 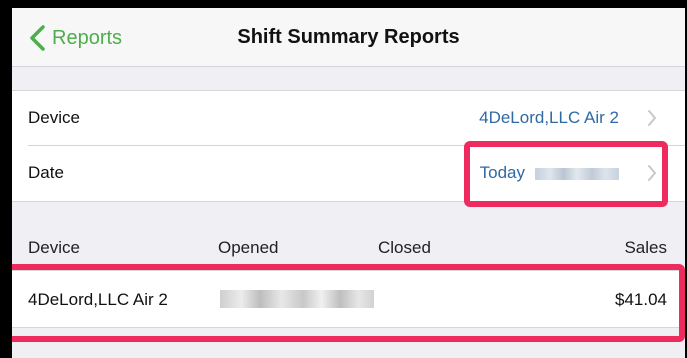 What do you see at coordinates (348, 118) in the screenshot?
I see `device-cell: Device 4DeLord,LLC Air 2` at bounding box center [348, 118].